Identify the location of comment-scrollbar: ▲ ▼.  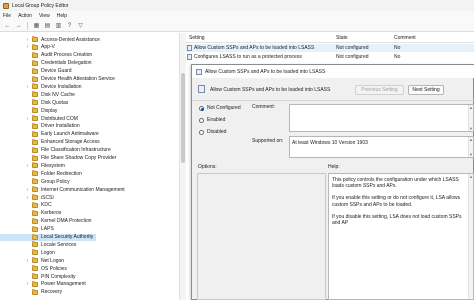
(470, 118).